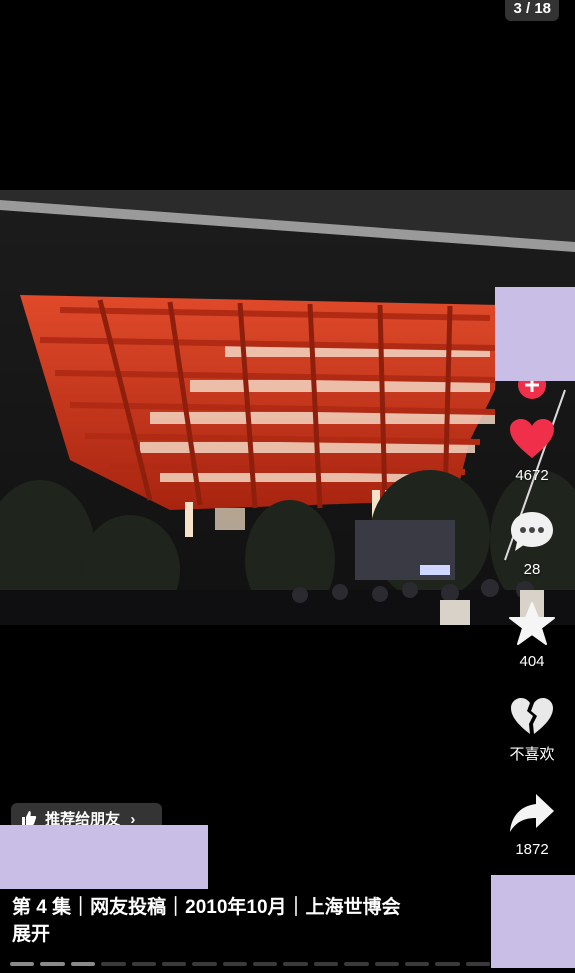 The image size is (575, 973). I want to click on star-icon, so click(532, 623).